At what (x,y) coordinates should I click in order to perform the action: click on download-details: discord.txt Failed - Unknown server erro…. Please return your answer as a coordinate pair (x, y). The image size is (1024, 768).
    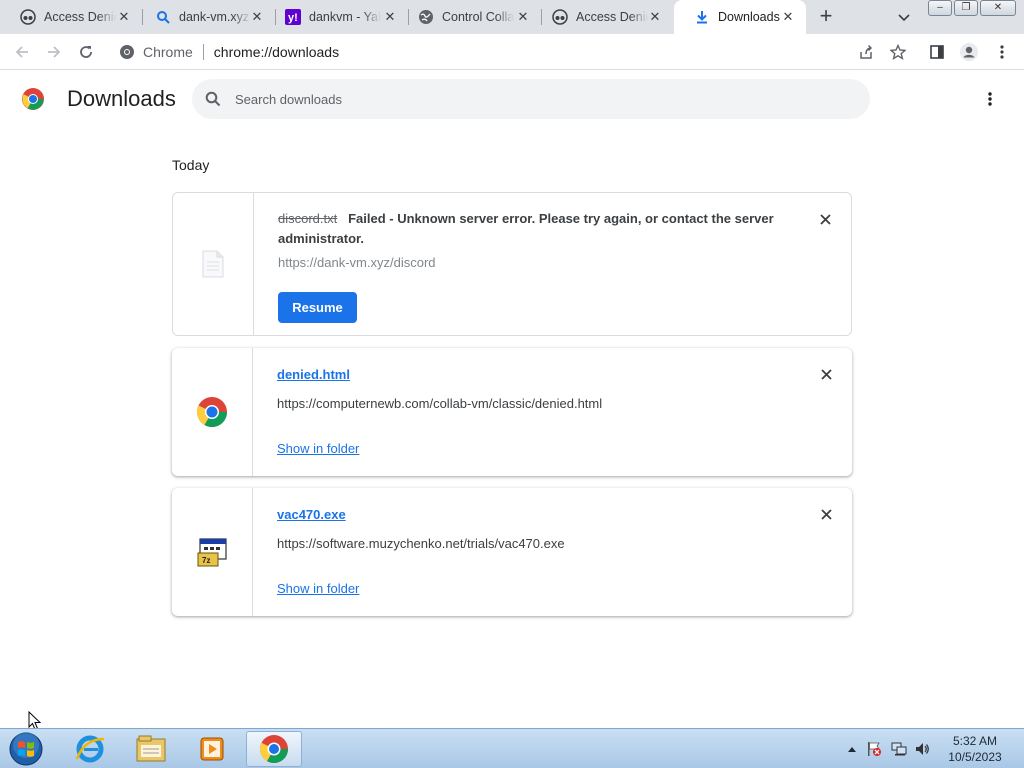
    Looking at the image, I should click on (528, 239).